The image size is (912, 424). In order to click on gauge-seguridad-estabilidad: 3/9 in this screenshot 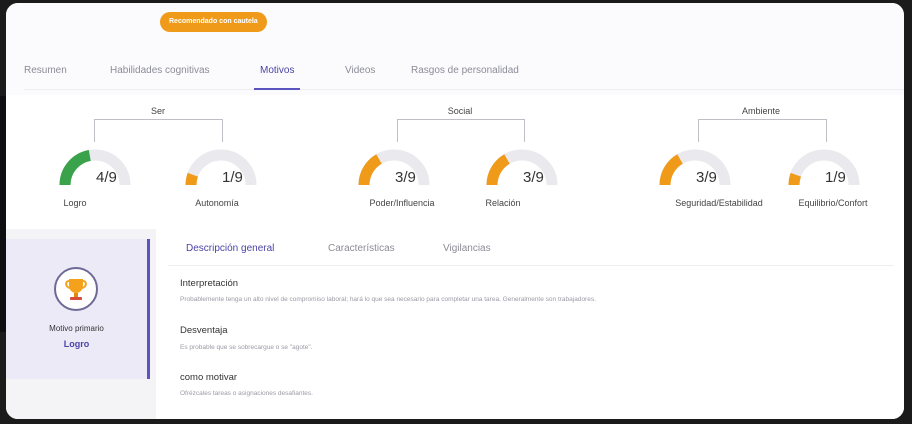, I will do `click(695, 167)`.